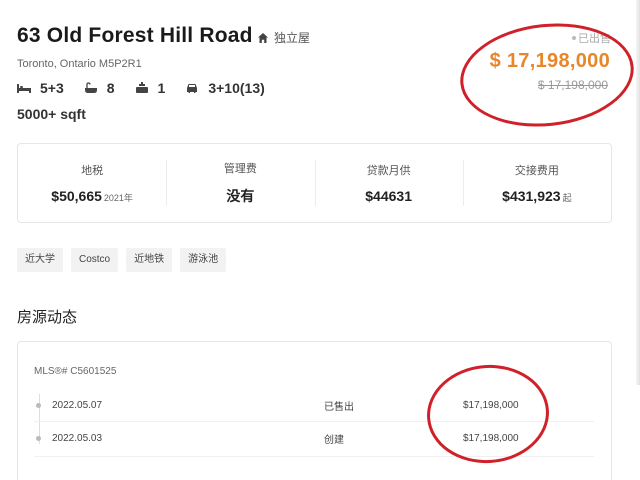  What do you see at coordinates (240, 183) in the screenshot?
I see `stat-maintenance-fee: 管理费 没有` at bounding box center [240, 183].